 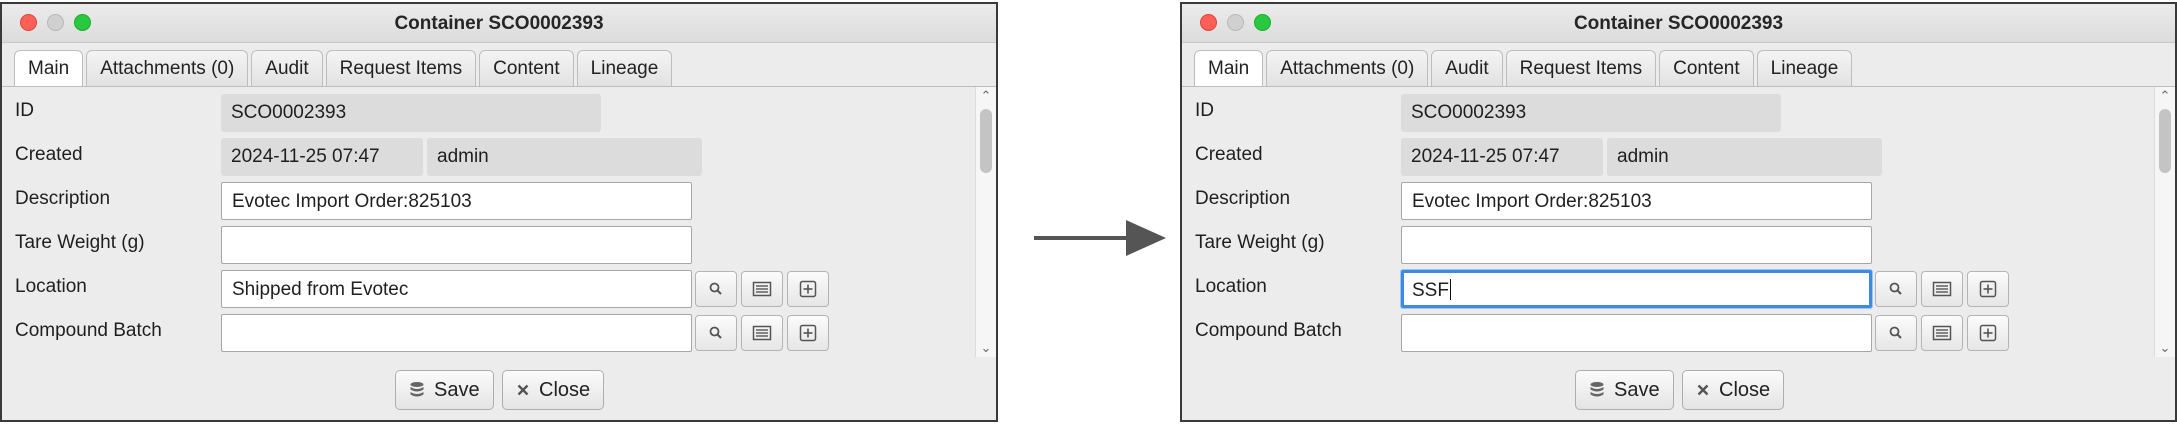 I want to click on window-title: Container SCO0002393, so click(x=499, y=23).